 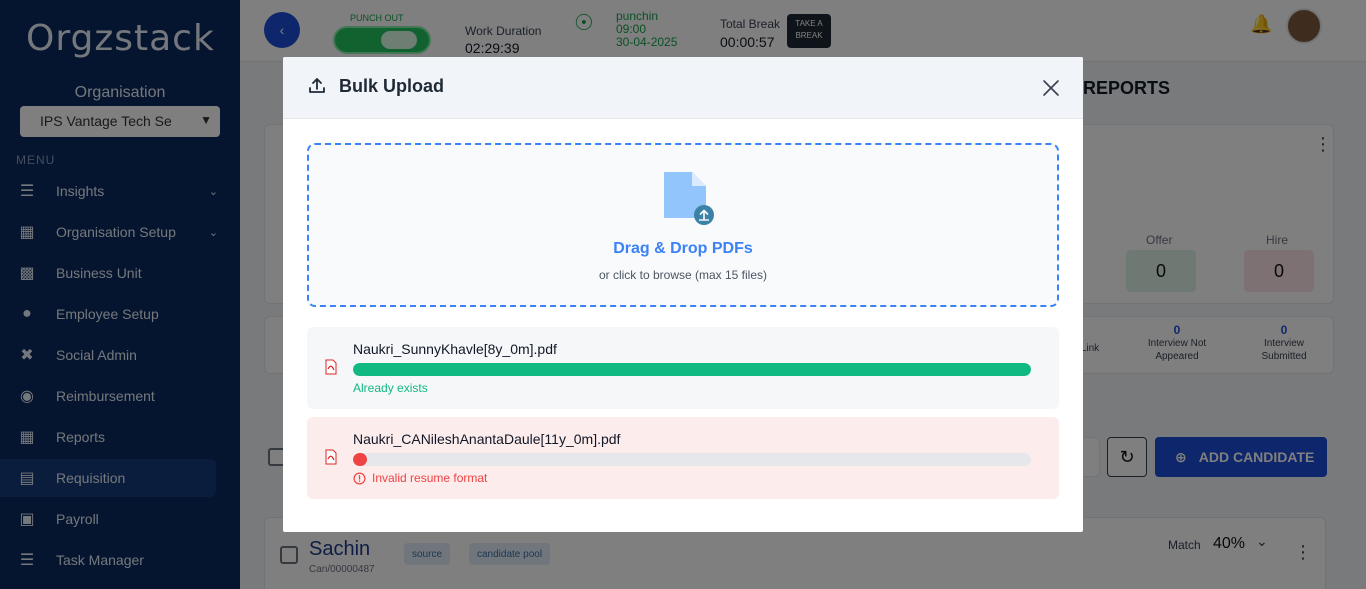 What do you see at coordinates (359, 478) in the screenshot?
I see `warning-circle-icon` at bounding box center [359, 478].